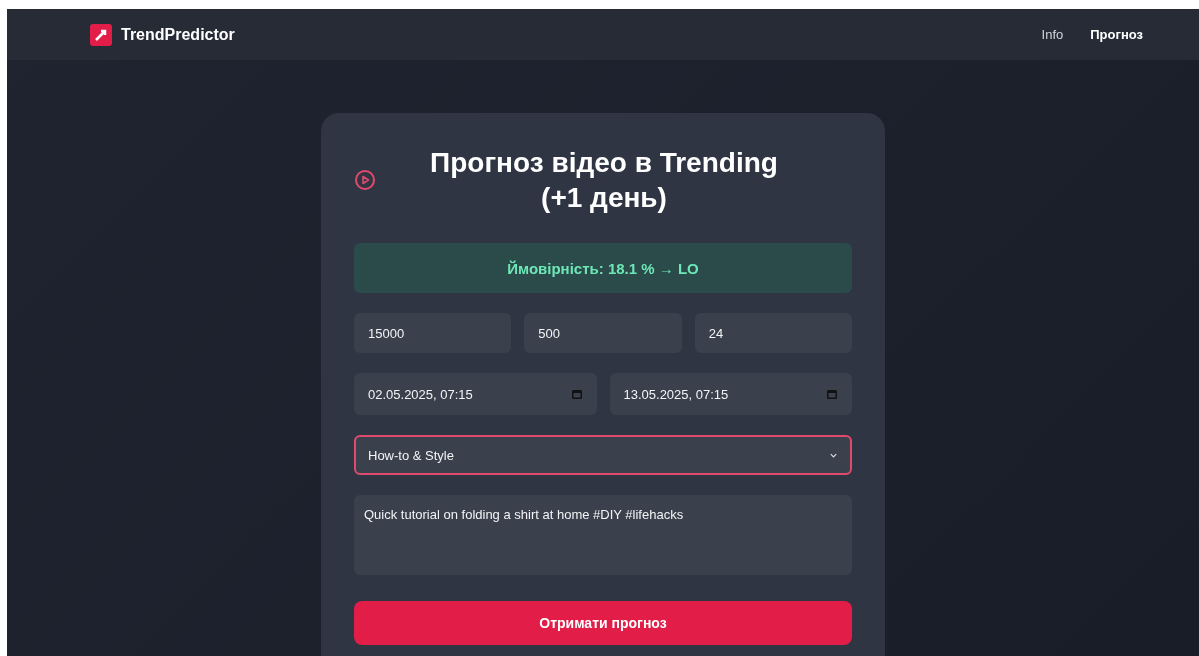 The width and height of the screenshot is (1199, 656). What do you see at coordinates (101, 34) in the screenshot?
I see `logo-icon` at bounding box center [101, 34].